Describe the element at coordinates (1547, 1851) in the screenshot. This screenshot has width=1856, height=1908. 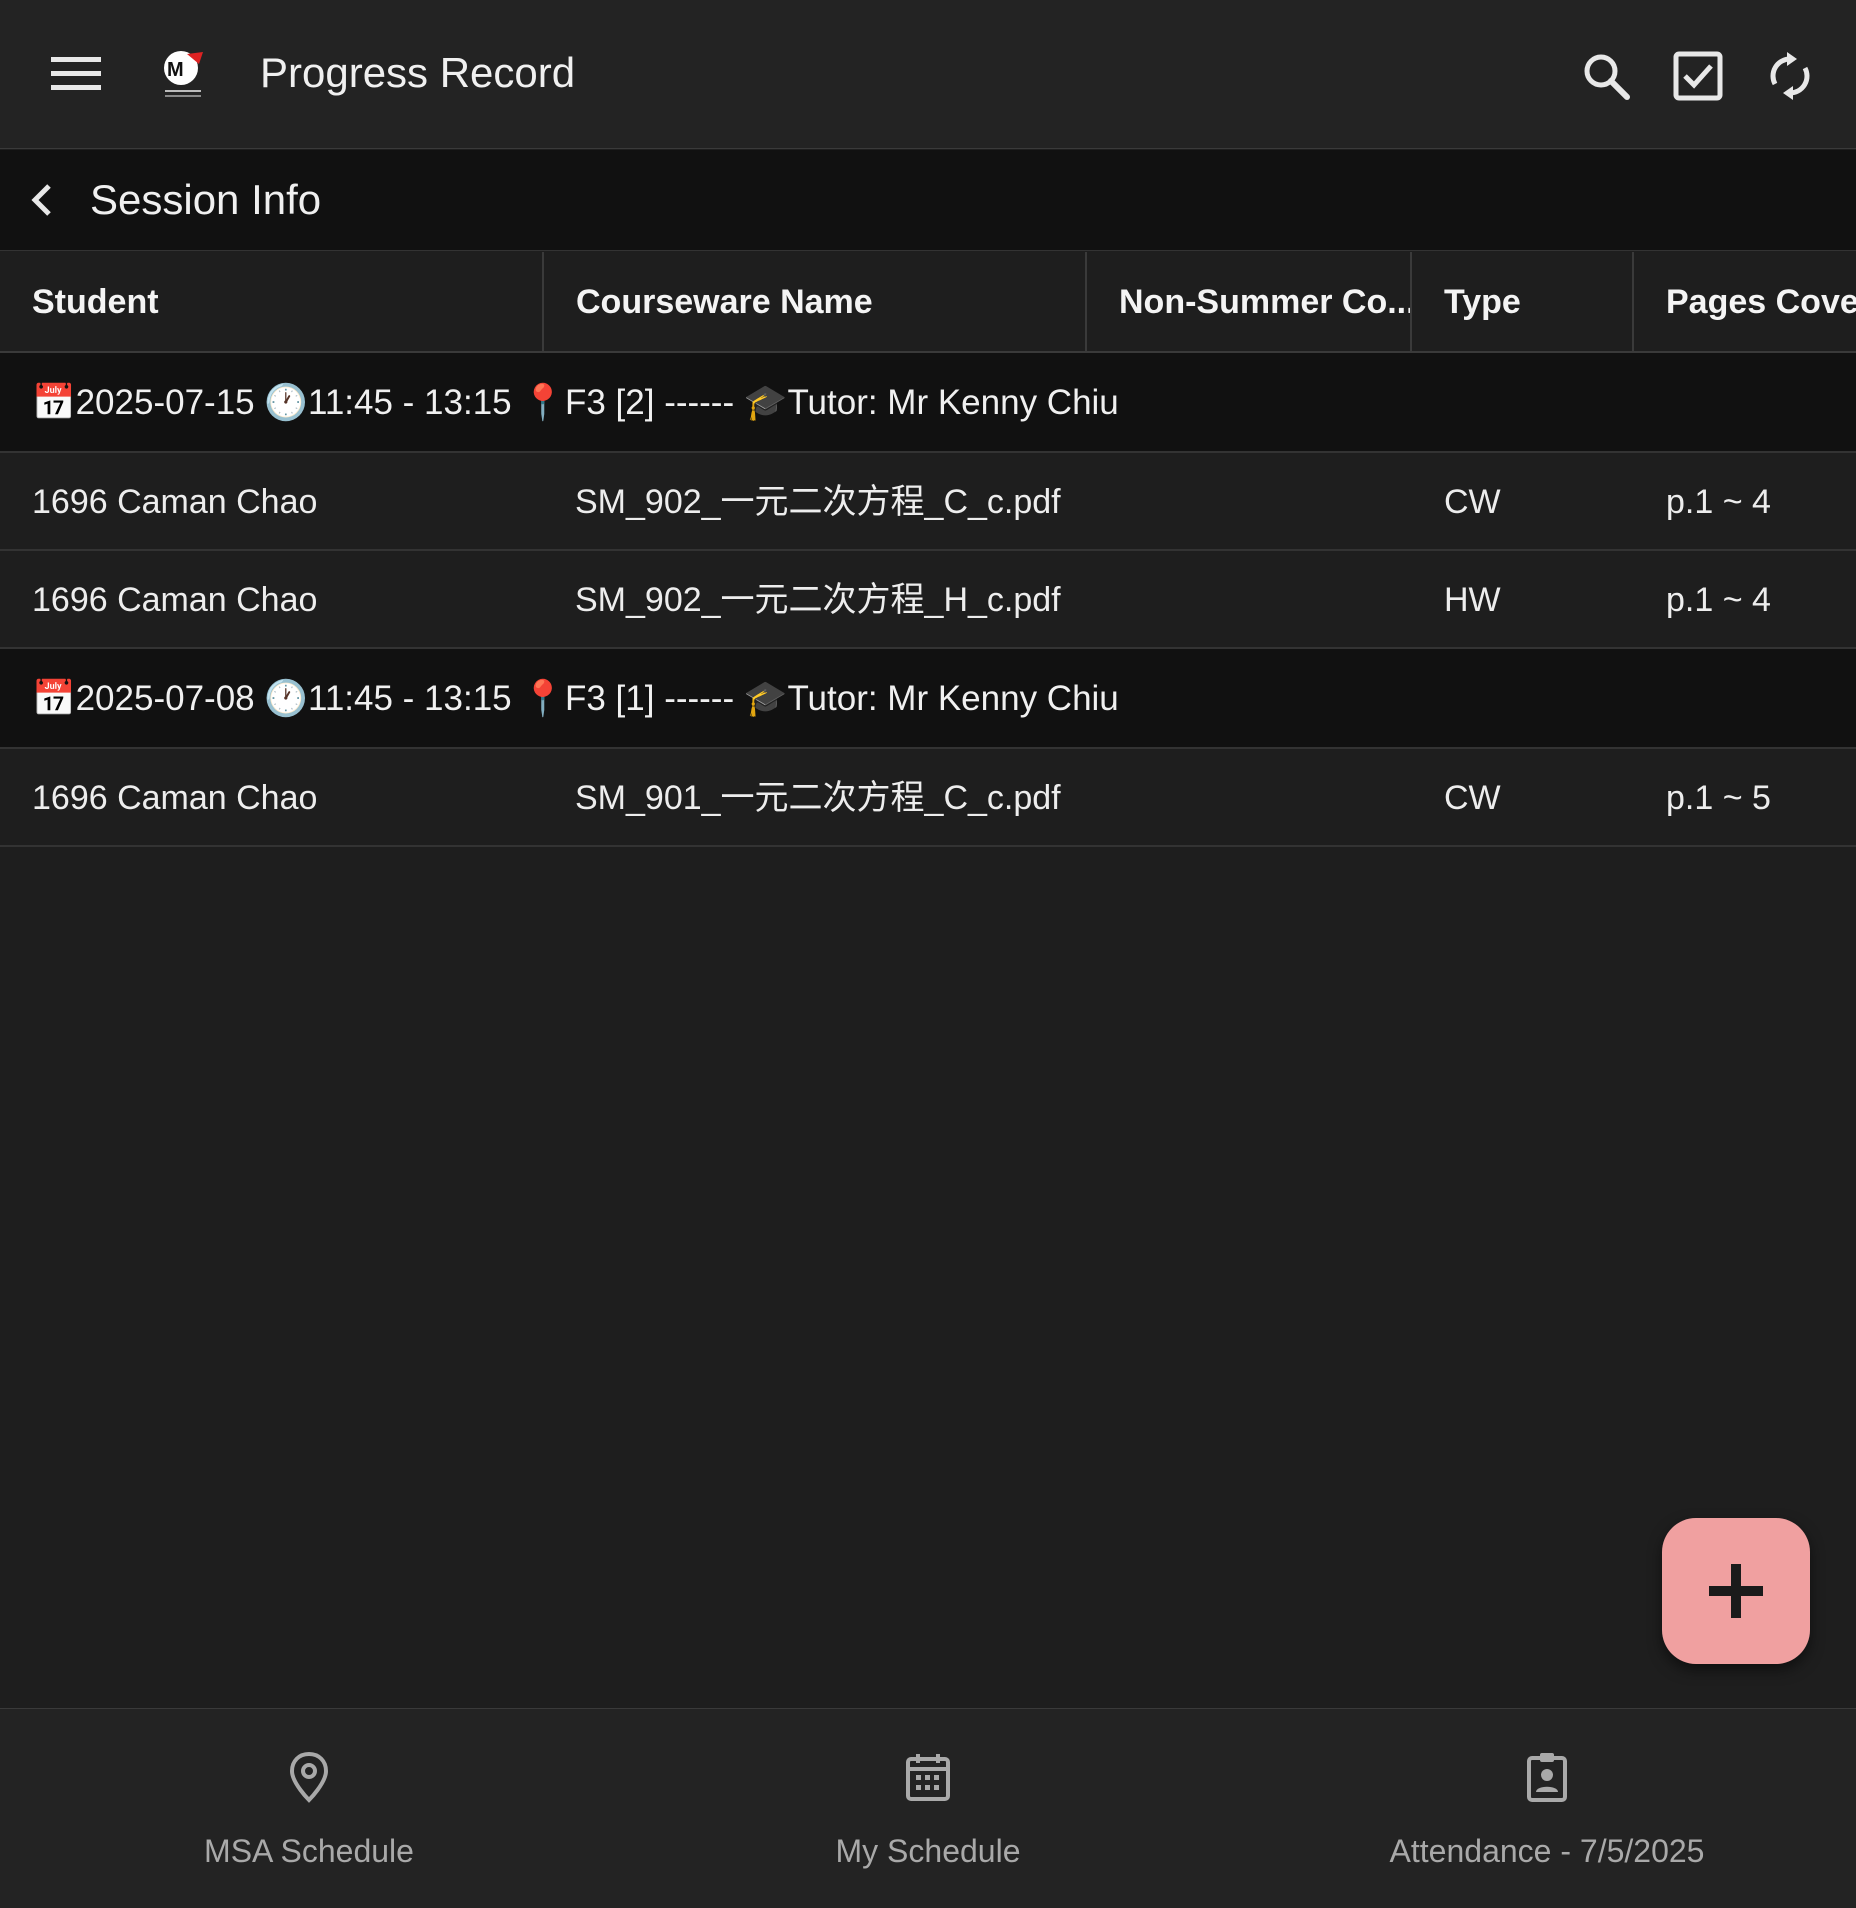
I see `nav-label: Attendance - 7/5/2025` at that location.